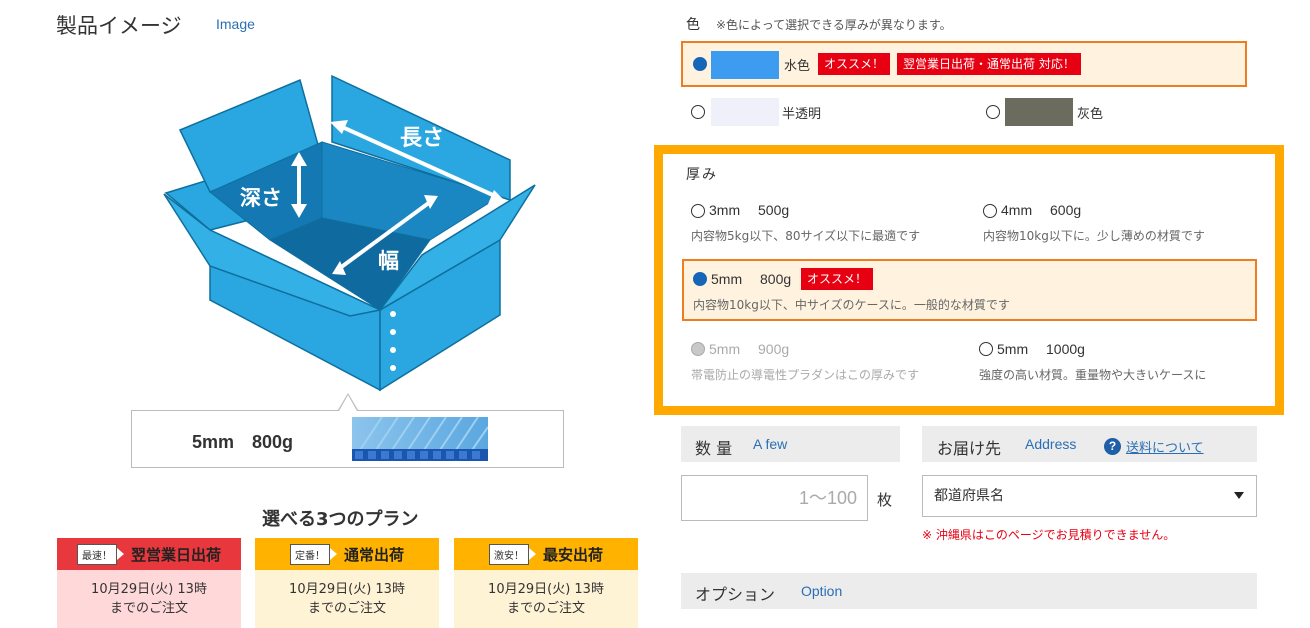 This screenshot has width=1310, height=628. What do you see at coordinates (745, 112) in the screenshot?
I see `color-swatch-translucent` at bounding box center [745, 112].